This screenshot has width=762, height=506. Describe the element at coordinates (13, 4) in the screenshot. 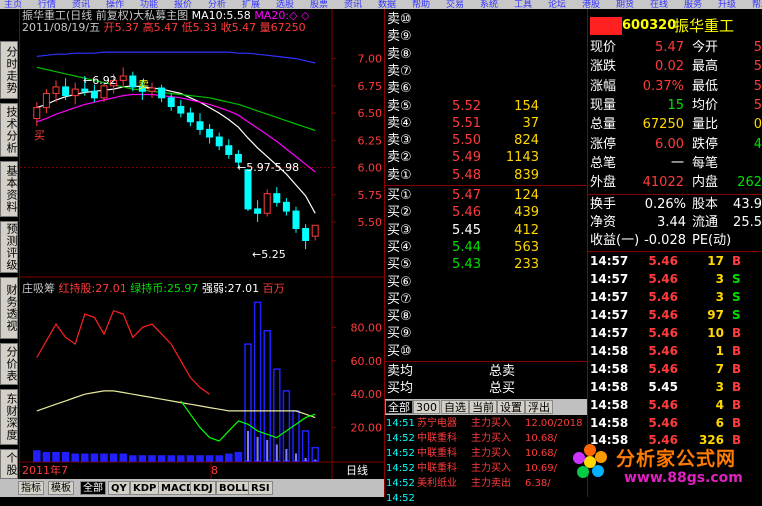

I see `menu-item: 主页` at that location.